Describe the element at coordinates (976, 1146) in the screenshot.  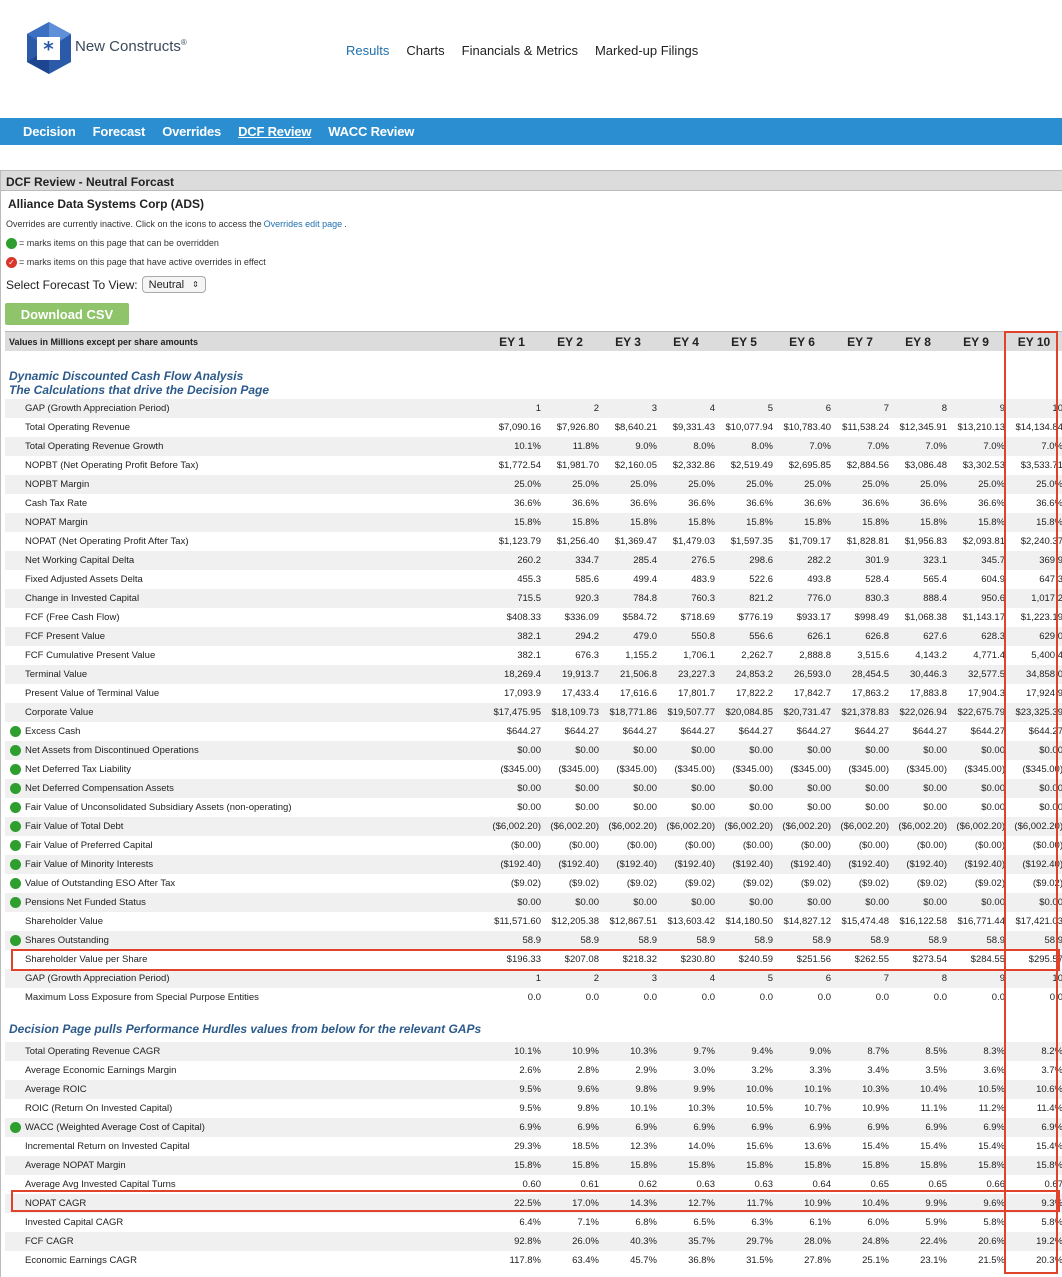
I see `table-cell: 15.4%` at that location.